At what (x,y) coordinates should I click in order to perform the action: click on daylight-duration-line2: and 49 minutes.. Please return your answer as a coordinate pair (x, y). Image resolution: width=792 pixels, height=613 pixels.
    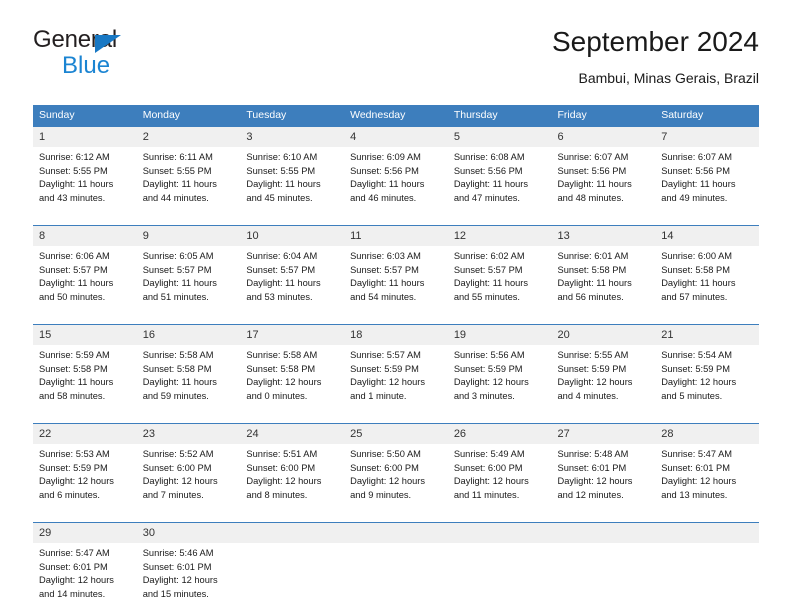
    Looking at the image, I should click on (707, 199).